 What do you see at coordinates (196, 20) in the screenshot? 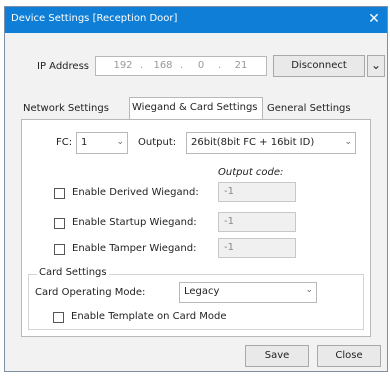
I see `title-bar: Device Settings [Reception Door] ✕` at bounding box center [196, 20].